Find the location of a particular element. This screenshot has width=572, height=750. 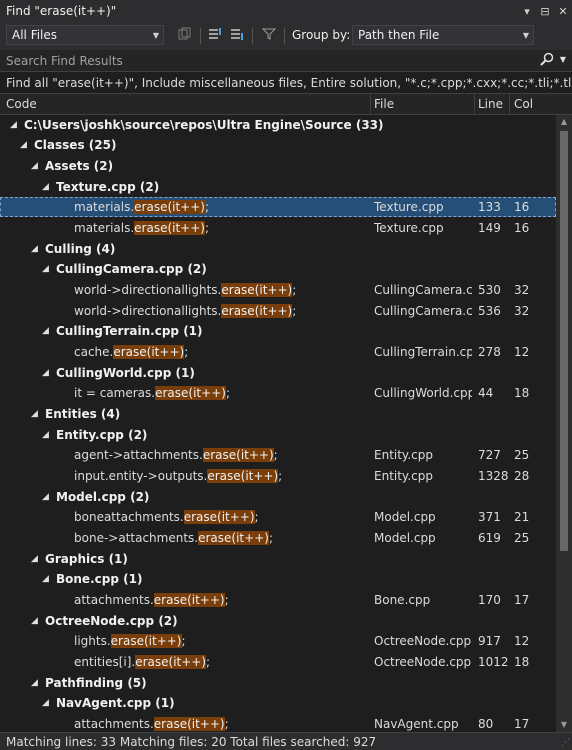

result-col: 17 is located at coordinates (522, 724).